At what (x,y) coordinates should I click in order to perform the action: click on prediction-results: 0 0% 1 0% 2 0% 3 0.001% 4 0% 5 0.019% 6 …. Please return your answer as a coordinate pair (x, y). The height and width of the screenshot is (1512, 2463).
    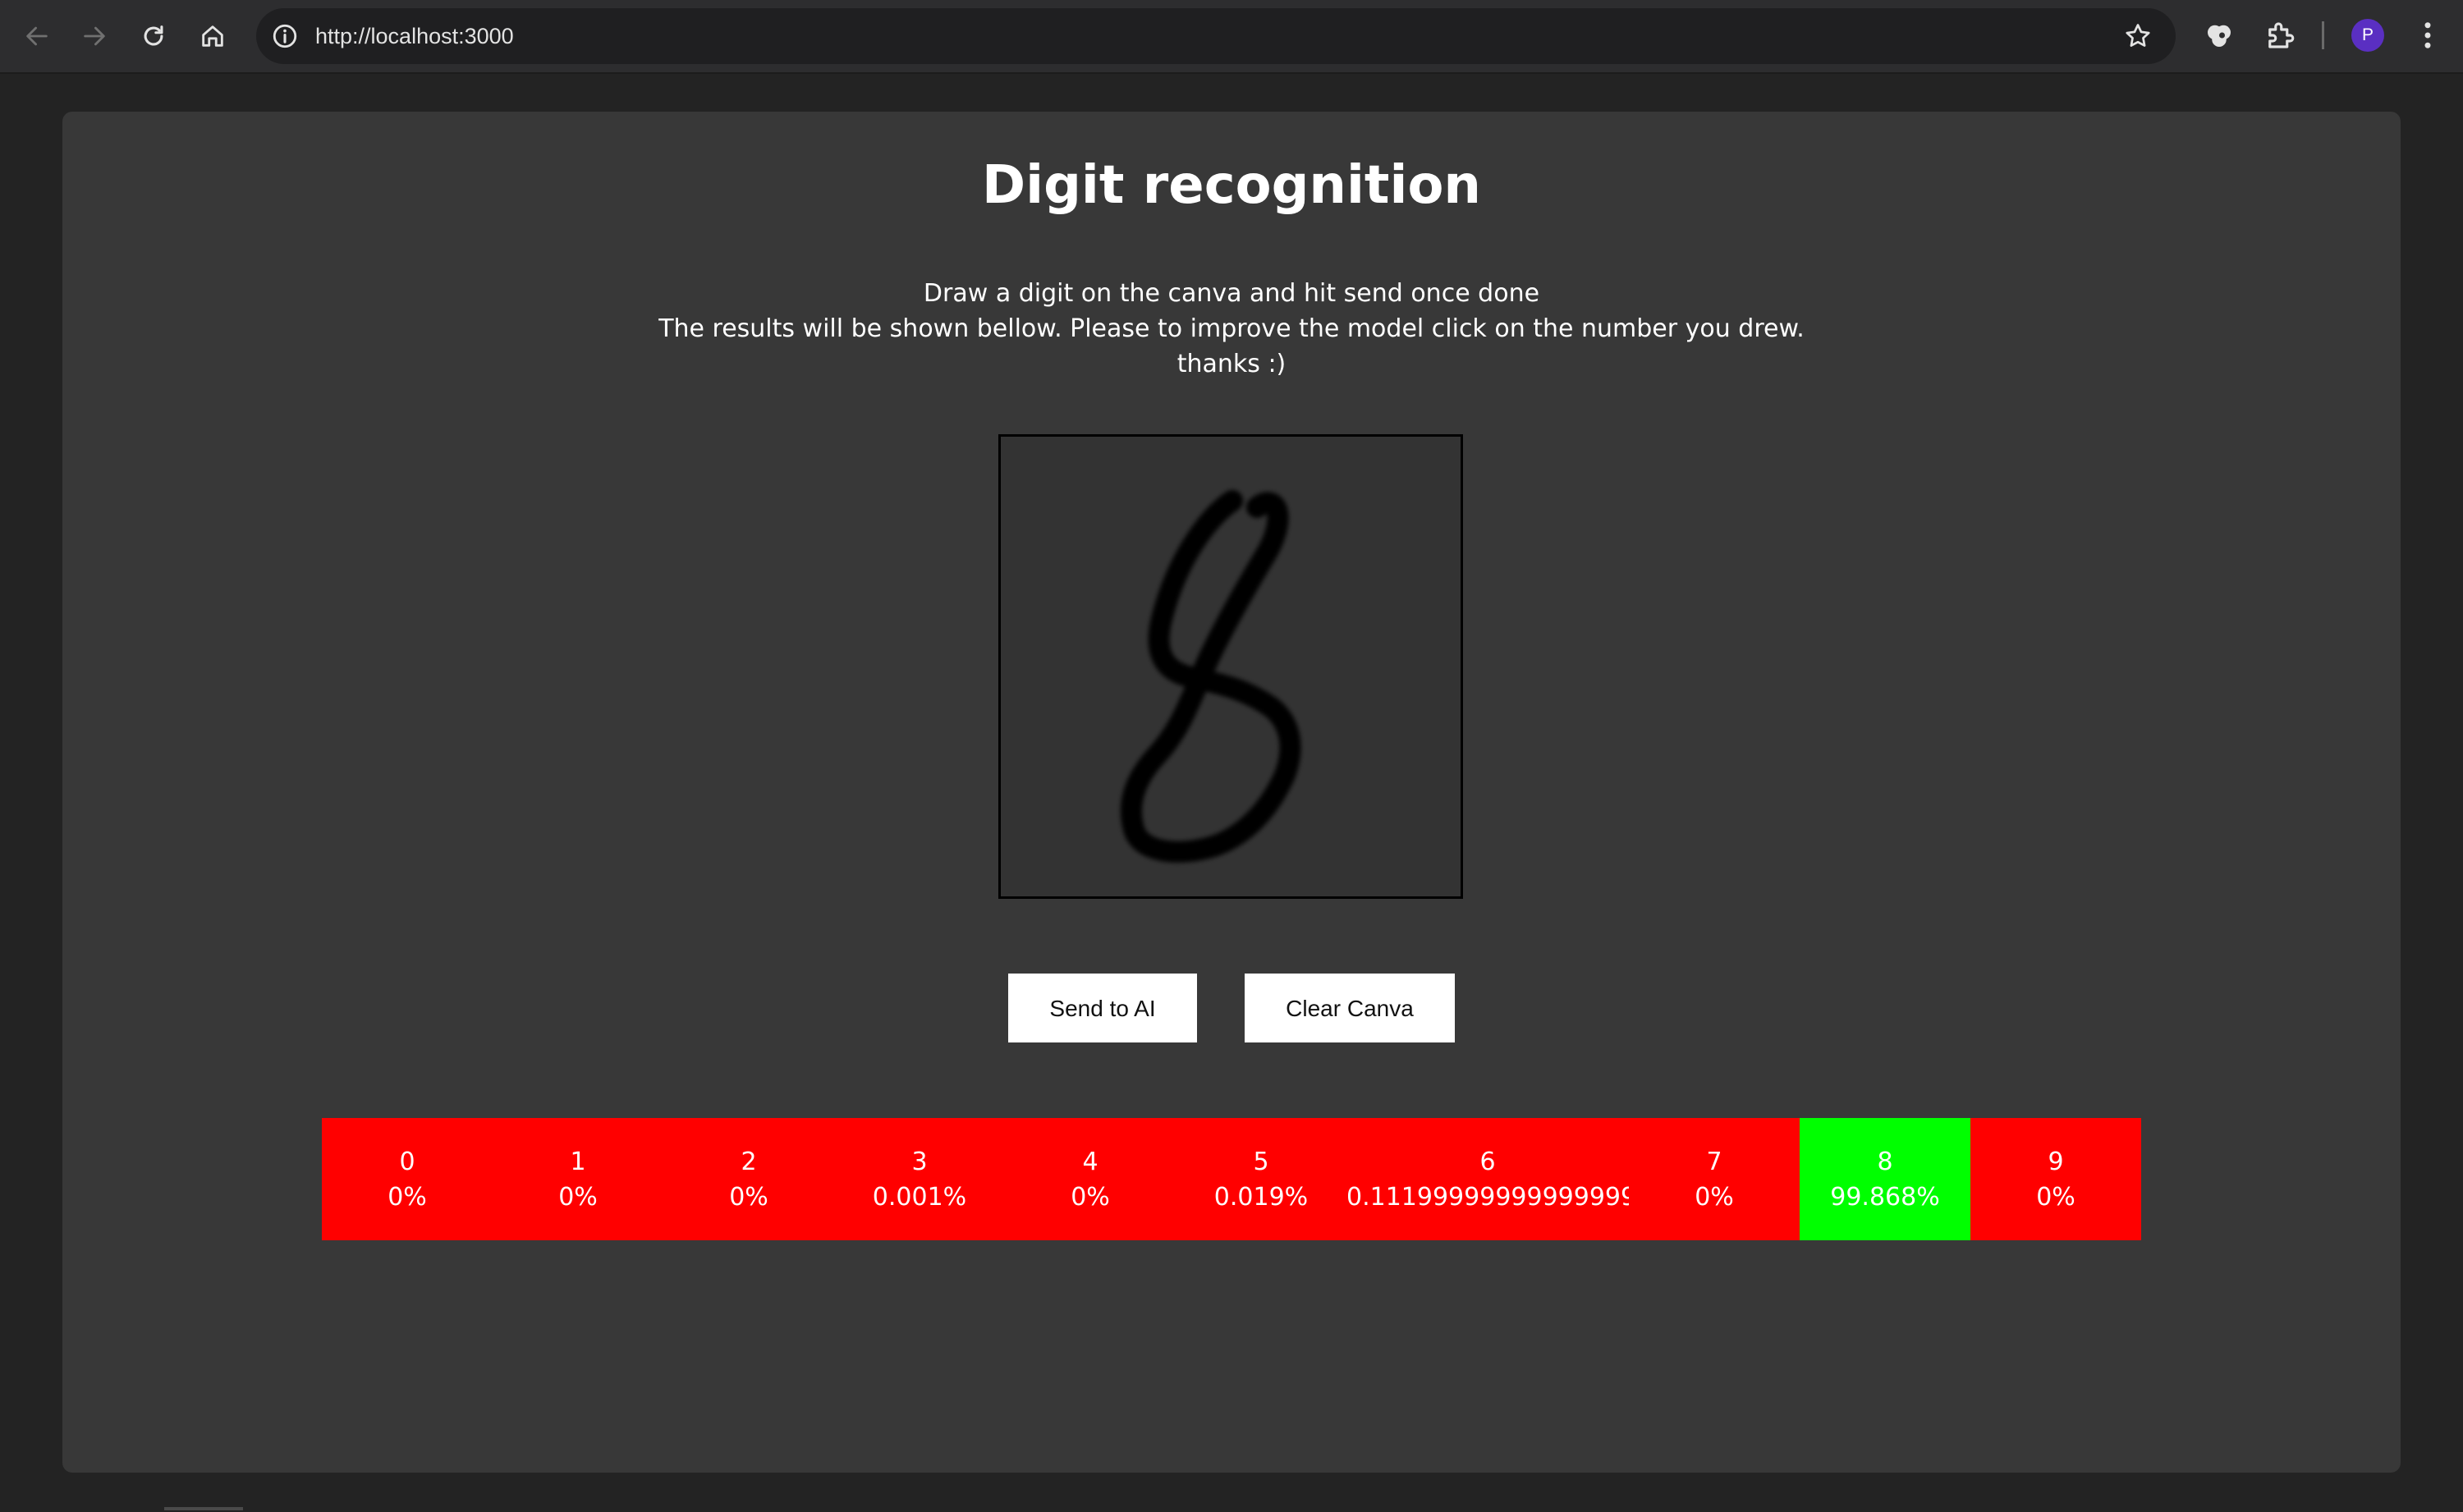
    Looking at the image, I should click on (1232, 1179).